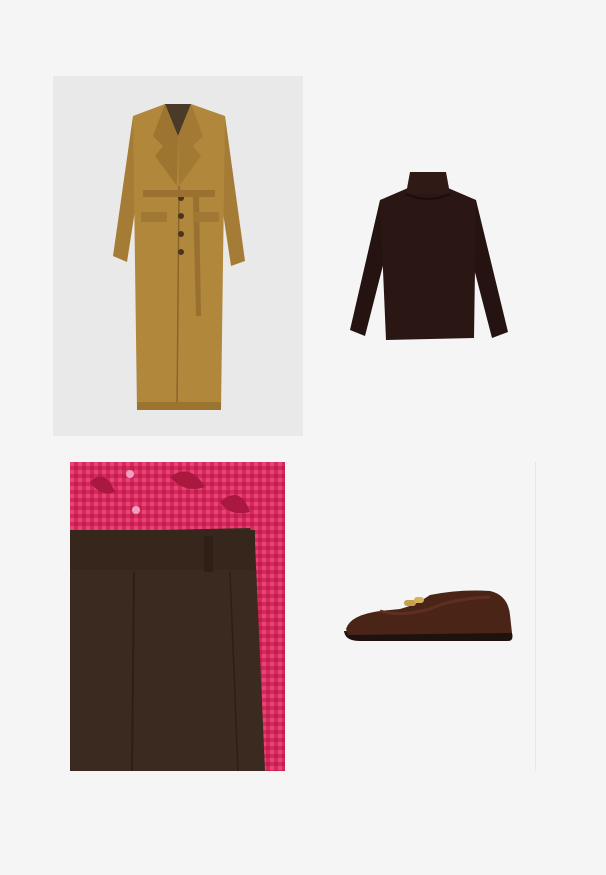 This screenshot has height=875, width=606. I want to click on shoe-product-image, so click(430, 617).